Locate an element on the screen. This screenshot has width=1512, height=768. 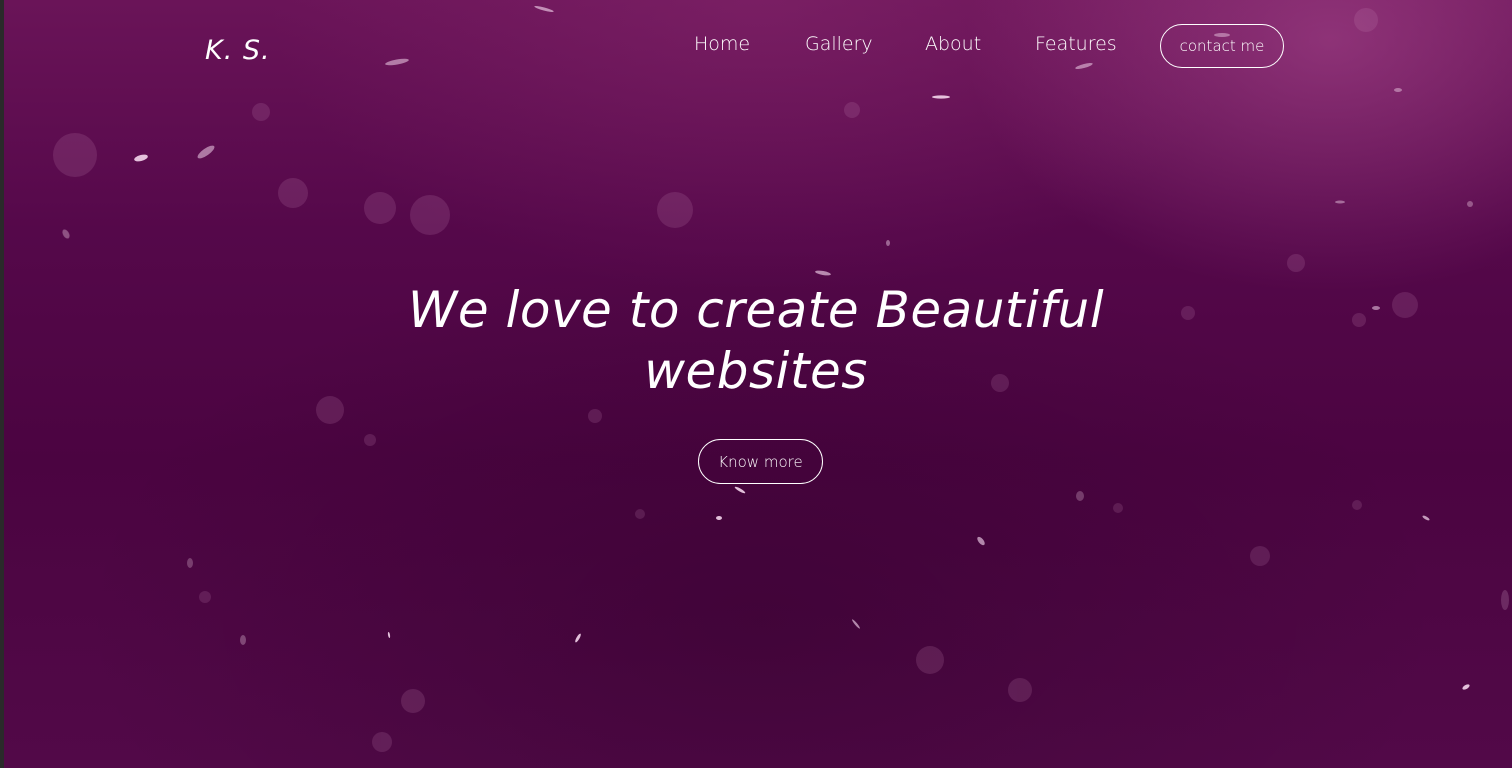
nav-features: Features is located at coordinates (1076, 44).